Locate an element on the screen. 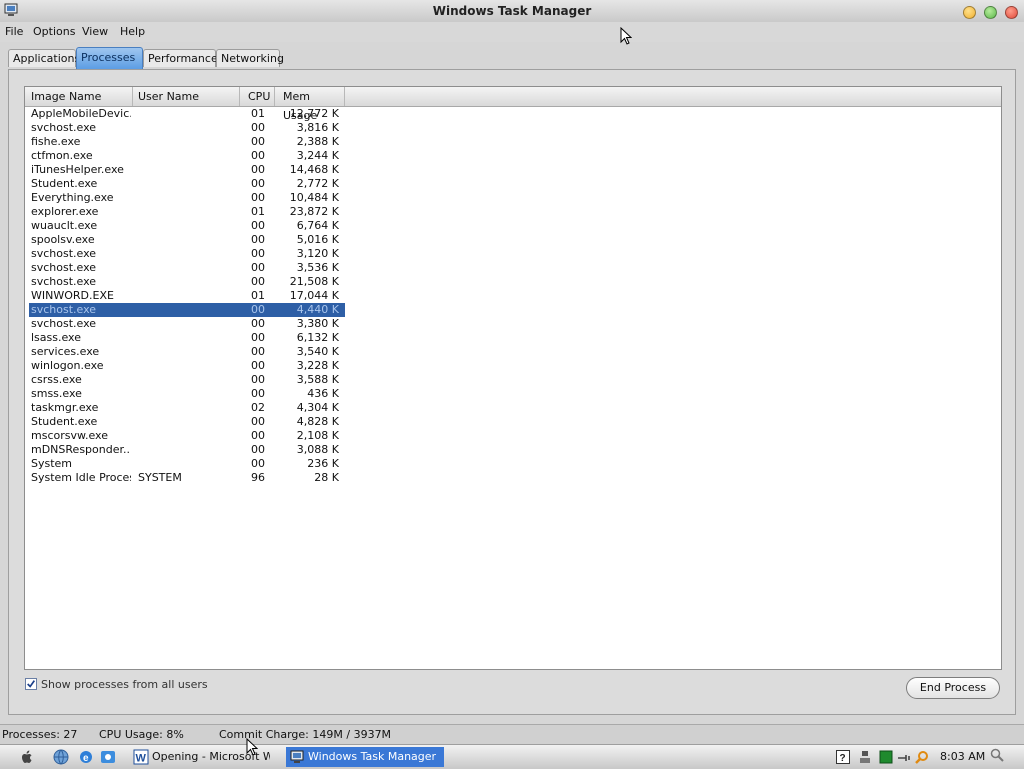  table-row: svchost.exe 00 3,380 K is located at coordinates (187, 324).